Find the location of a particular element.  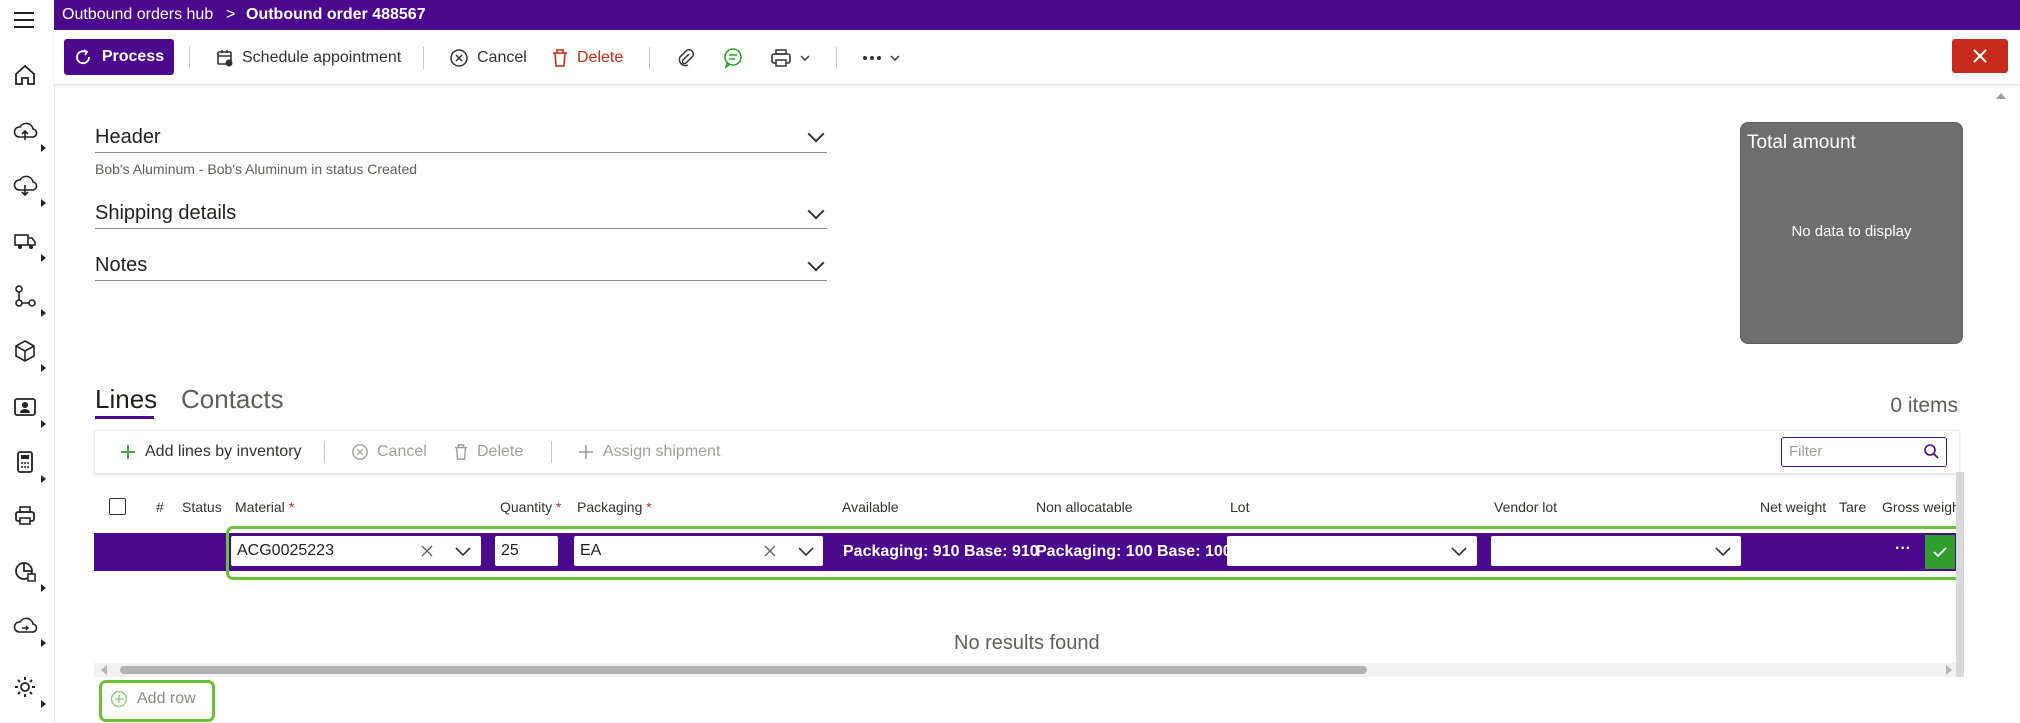

tab-lines-underline is located at coordinates (124, 417).